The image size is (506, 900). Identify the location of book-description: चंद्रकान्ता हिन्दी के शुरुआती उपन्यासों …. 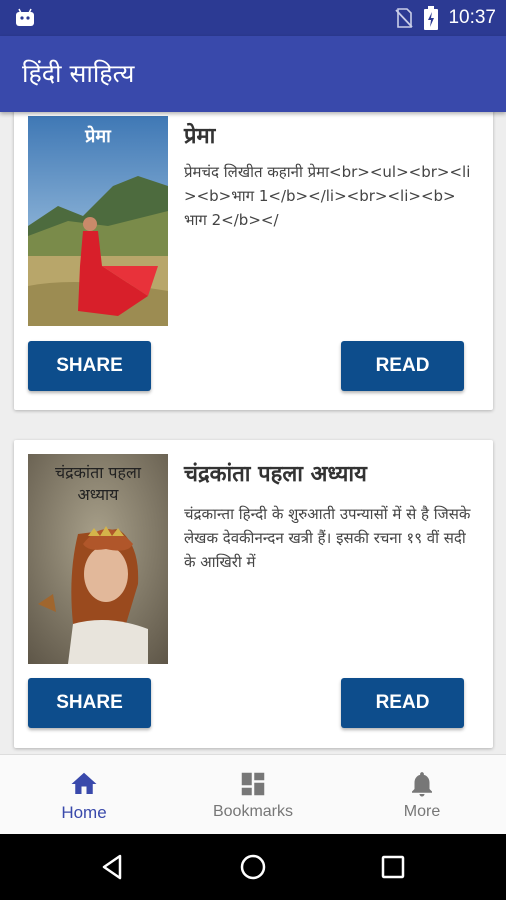
(327, 538).